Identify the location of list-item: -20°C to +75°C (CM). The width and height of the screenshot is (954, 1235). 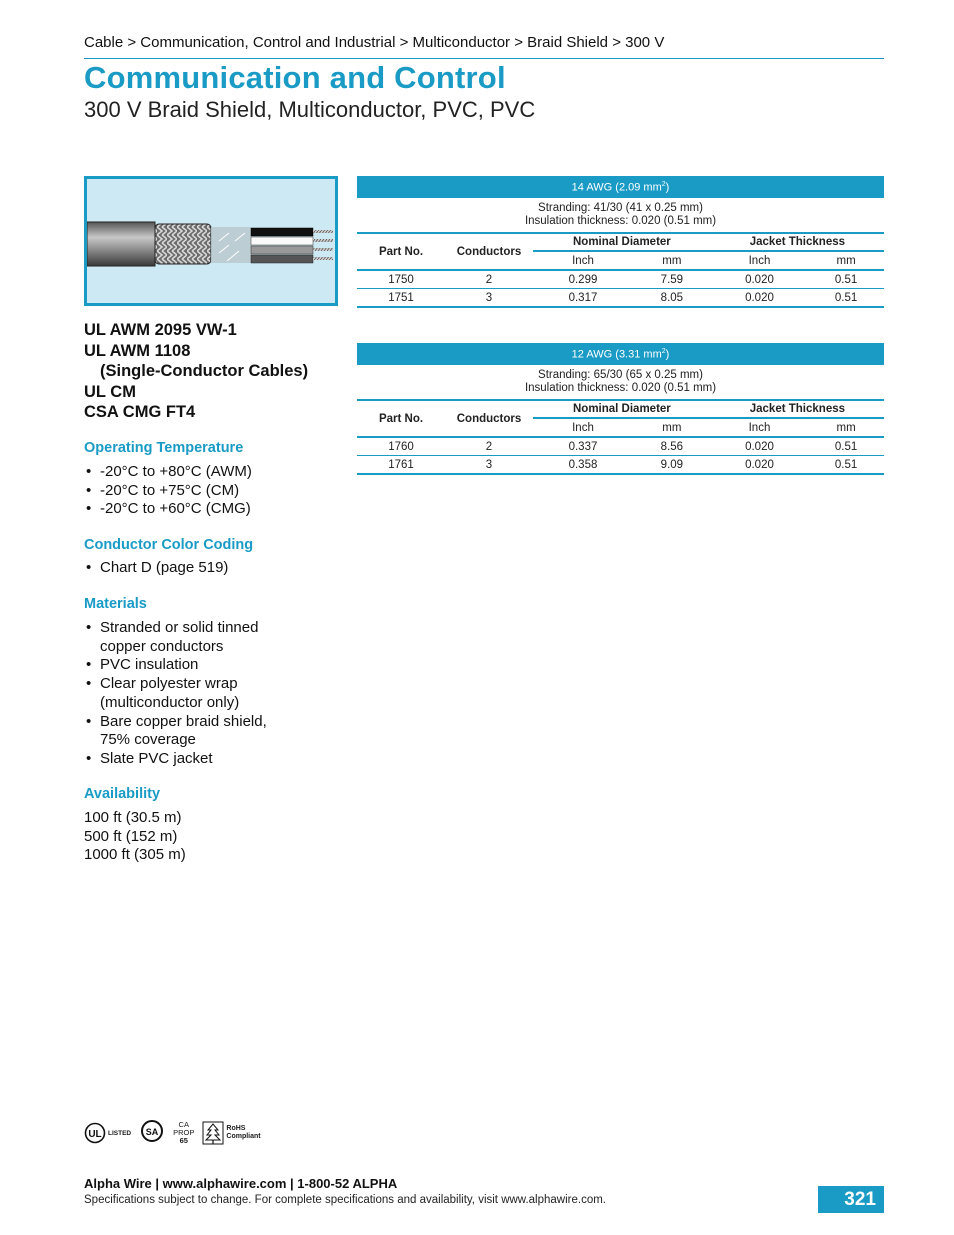
(168, 491).